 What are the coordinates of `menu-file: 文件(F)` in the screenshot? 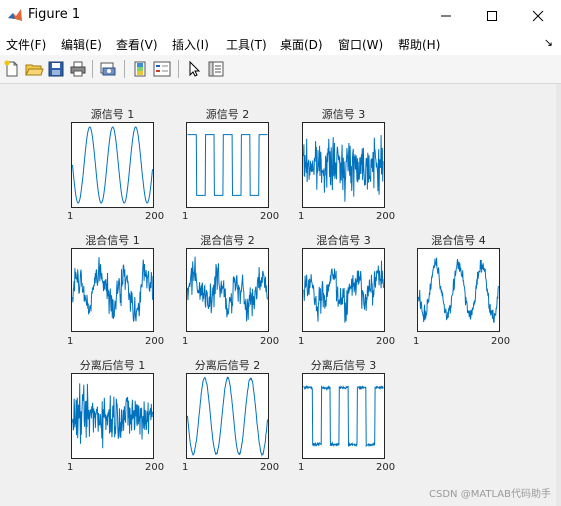 It's located at (26, 44).